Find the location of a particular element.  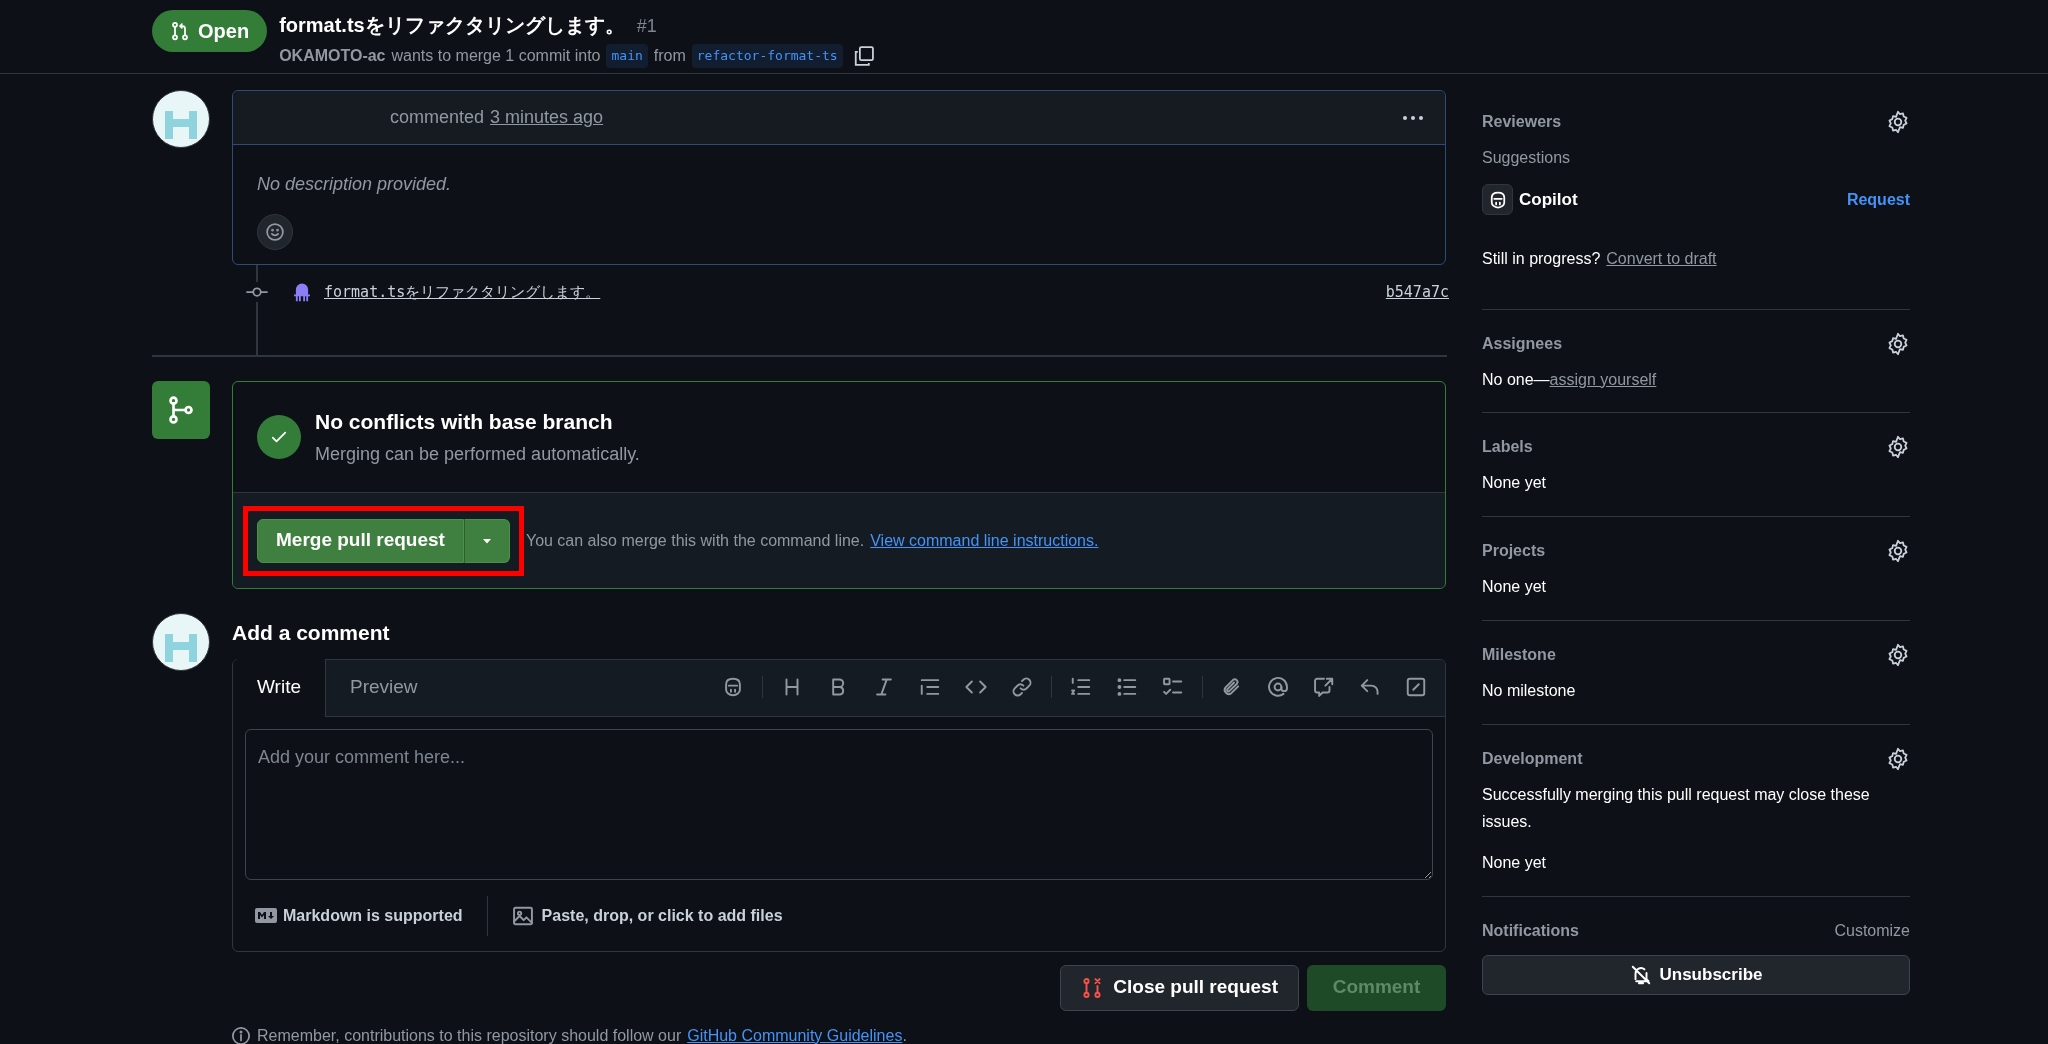

smiley-icon is located at coordinates (275, 232).